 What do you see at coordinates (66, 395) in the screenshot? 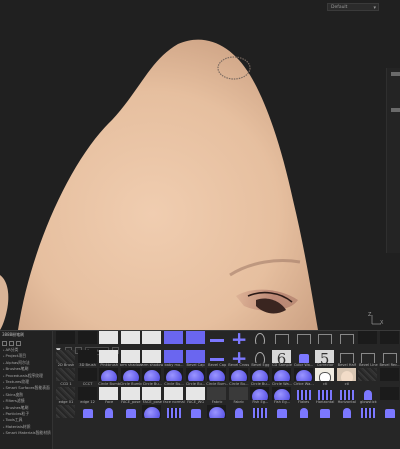
I see `asset-tile: edge 01` at bounding box center [66, 395].